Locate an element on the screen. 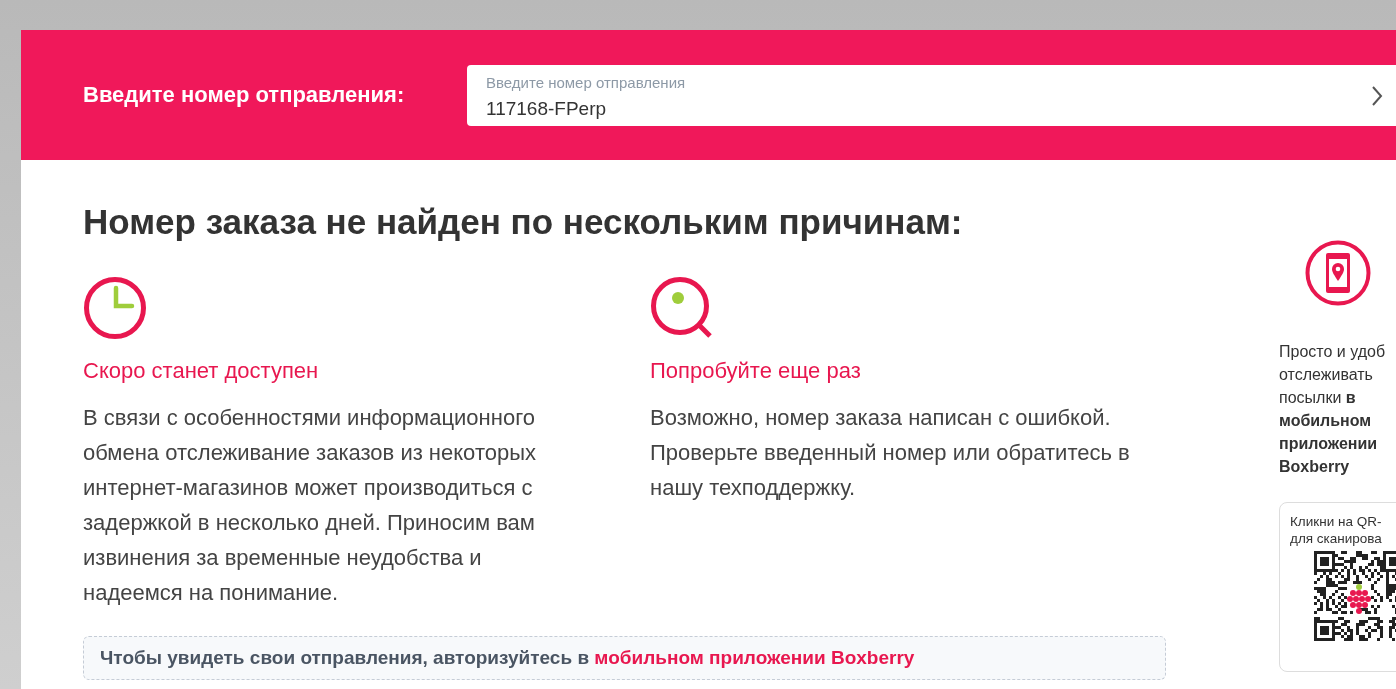  app-promo-text: Просто и удоб отслеживать посылки в мобильном приложении Boxberry is located at coordinates (1333, 409).